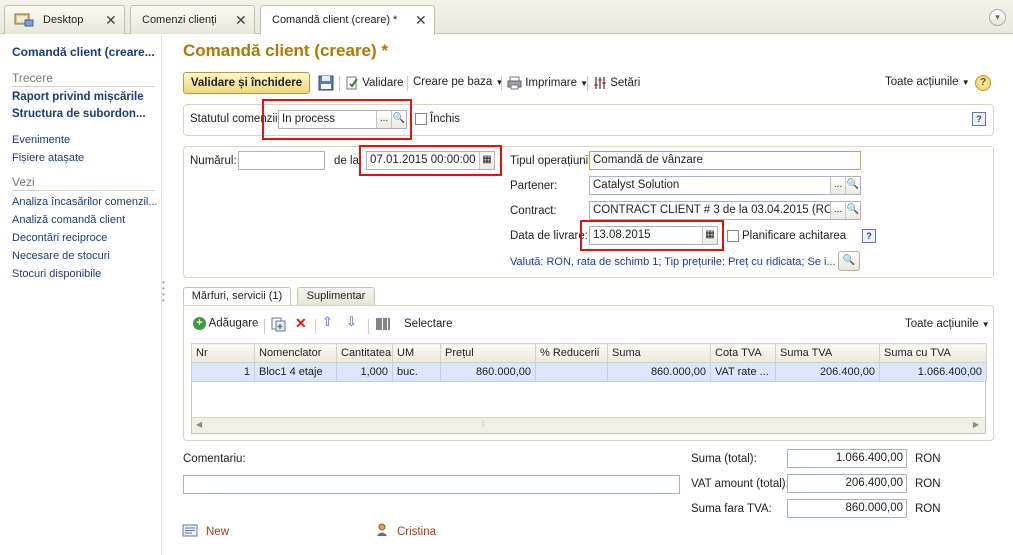 The image size is (1013, 555). Describe the element at coordinates (214, 459) in the screenshot. I see `comment-label: Comentariu:` at that location.